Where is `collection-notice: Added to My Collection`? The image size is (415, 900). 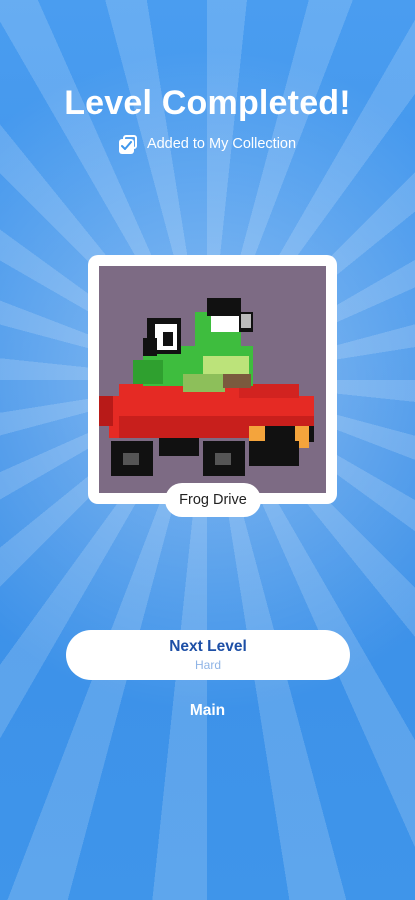
collection-notice: Added to My Collection is located at coordinates (207, 144).